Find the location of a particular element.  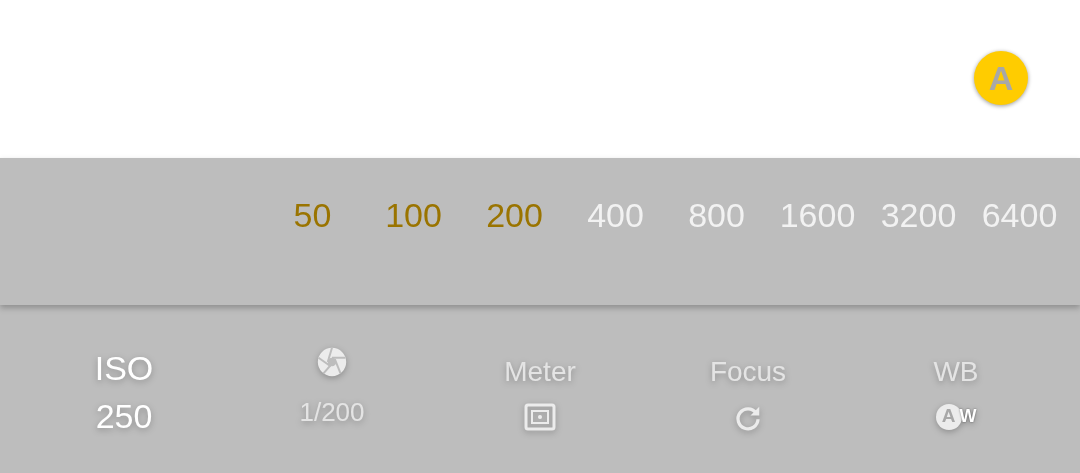

iso-label: ISO is located at coordinates (124, 368).